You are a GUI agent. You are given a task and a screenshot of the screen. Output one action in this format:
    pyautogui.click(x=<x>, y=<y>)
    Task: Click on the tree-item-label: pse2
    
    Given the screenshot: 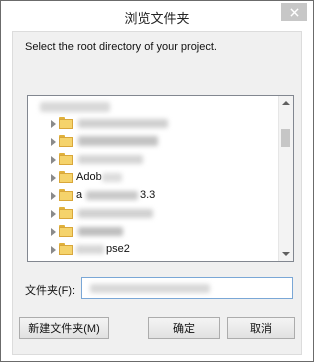 What is the action you would take?
    pyautogui.click(x=118, y=249)
    